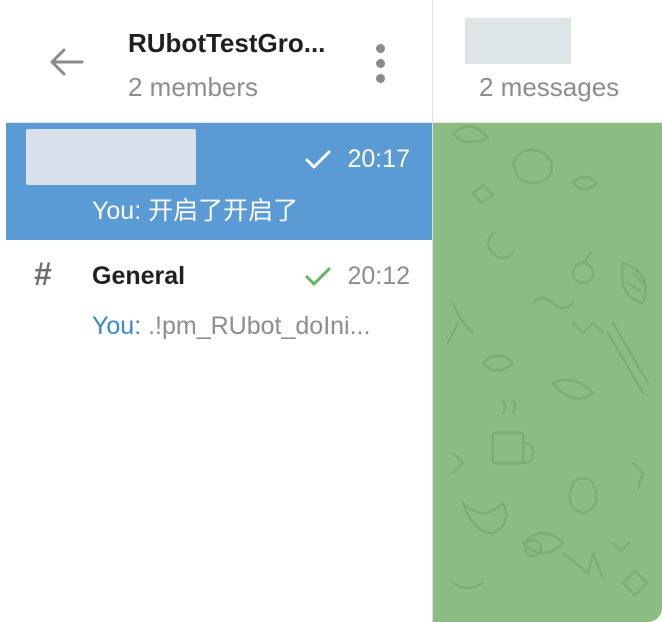 This screenshot has width=662, height=622. What do you see at coordinates (219, 181) in the screenshot?
I see `chat-row-selected: 20:17 You: 开启了开启了` at bounding box center [219, 181].